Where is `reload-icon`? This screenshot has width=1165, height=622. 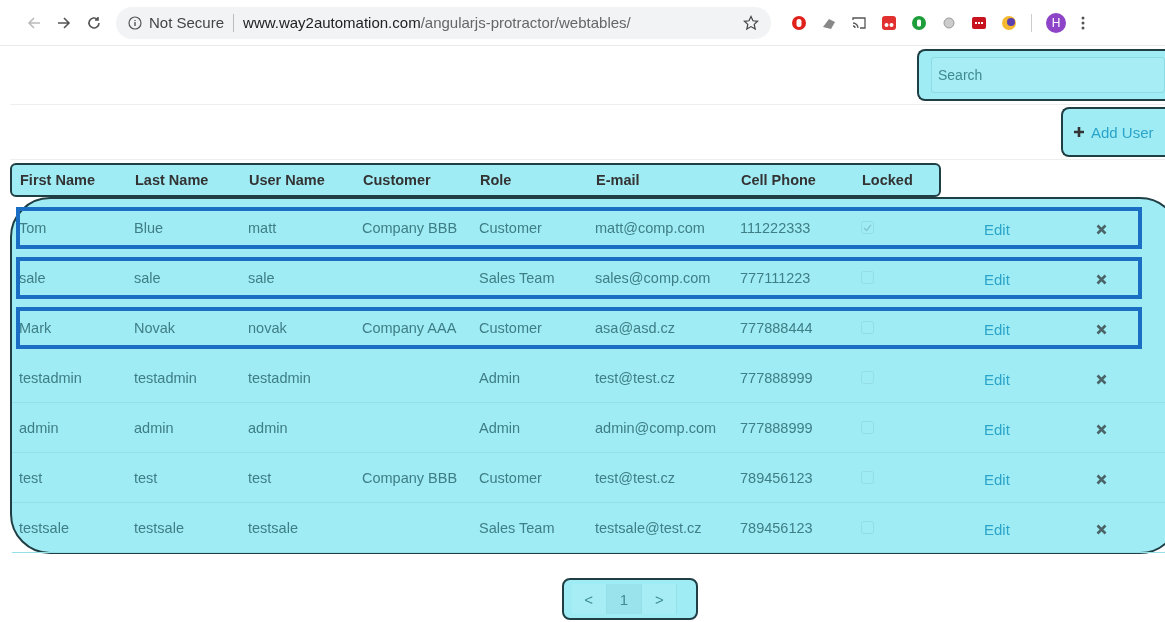 reload-icon is located at coordinates (94, 22).